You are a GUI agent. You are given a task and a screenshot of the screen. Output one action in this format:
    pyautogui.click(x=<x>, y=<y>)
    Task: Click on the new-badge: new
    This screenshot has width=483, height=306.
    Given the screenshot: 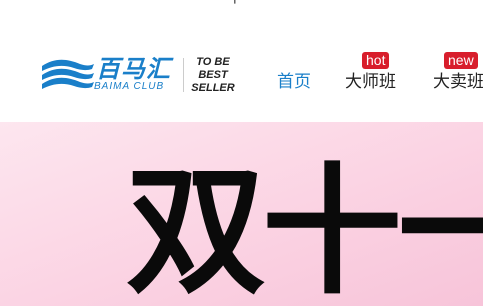 What is the action you would take?
    pyautogui.click(x=461, y=60)
    